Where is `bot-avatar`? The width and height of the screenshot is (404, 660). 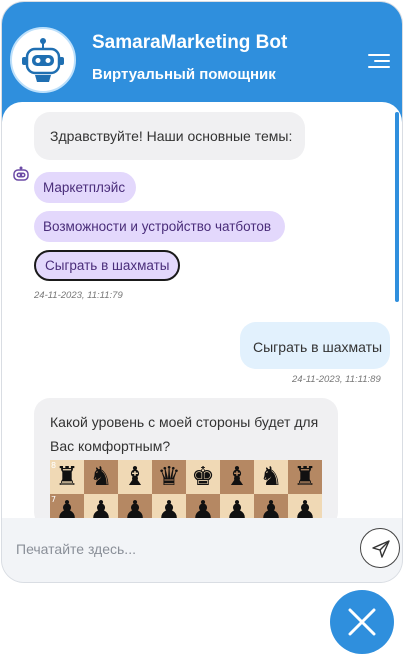
bot-avatar is located at coordinates (43, 60).